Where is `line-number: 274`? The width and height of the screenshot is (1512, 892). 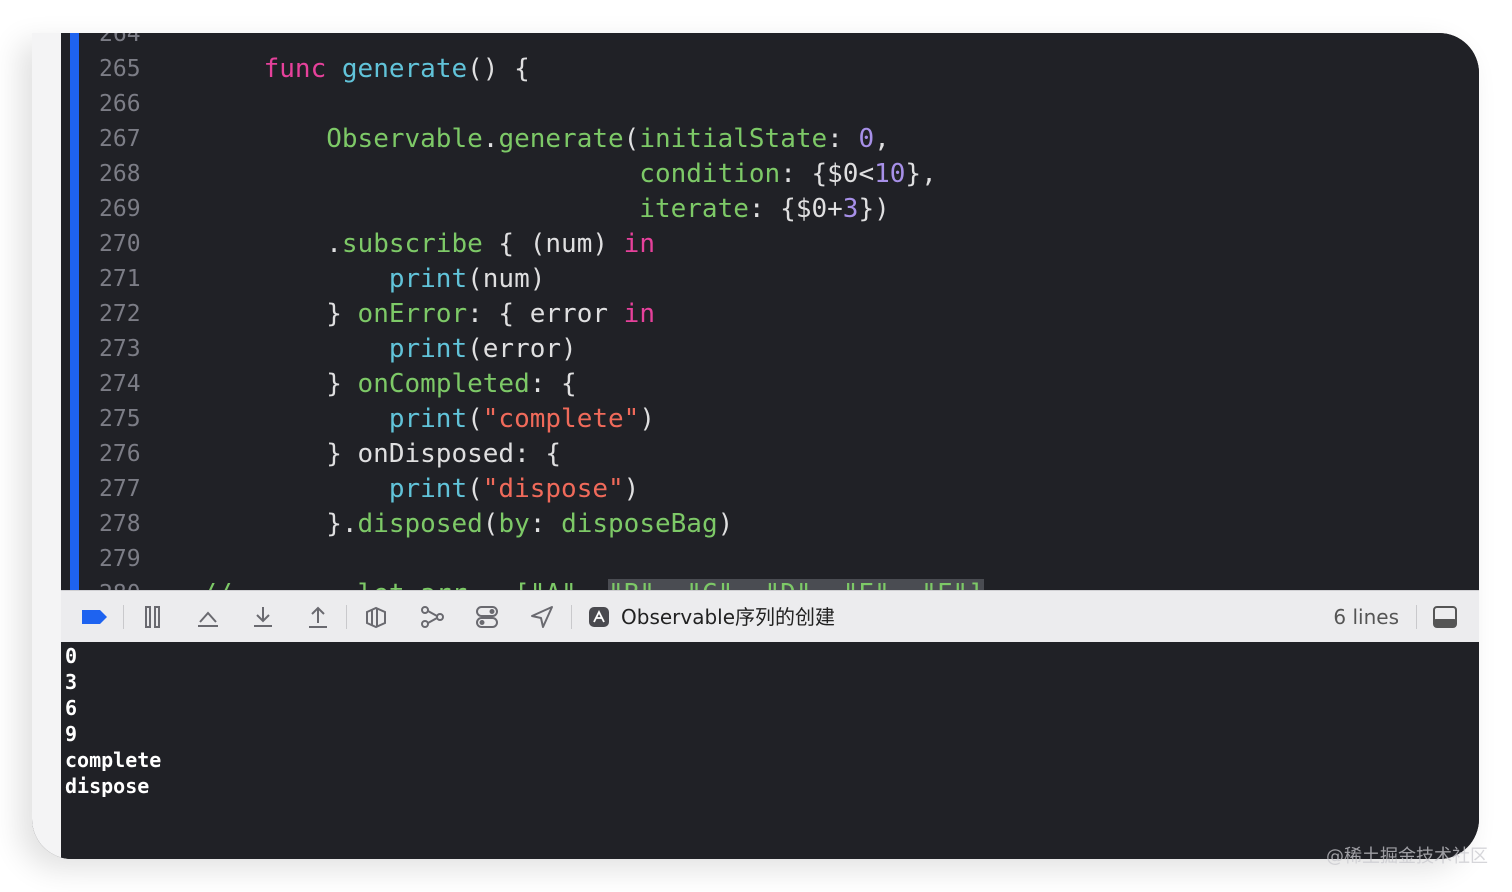 line-number: 274 is located at coordinates (134, 384).